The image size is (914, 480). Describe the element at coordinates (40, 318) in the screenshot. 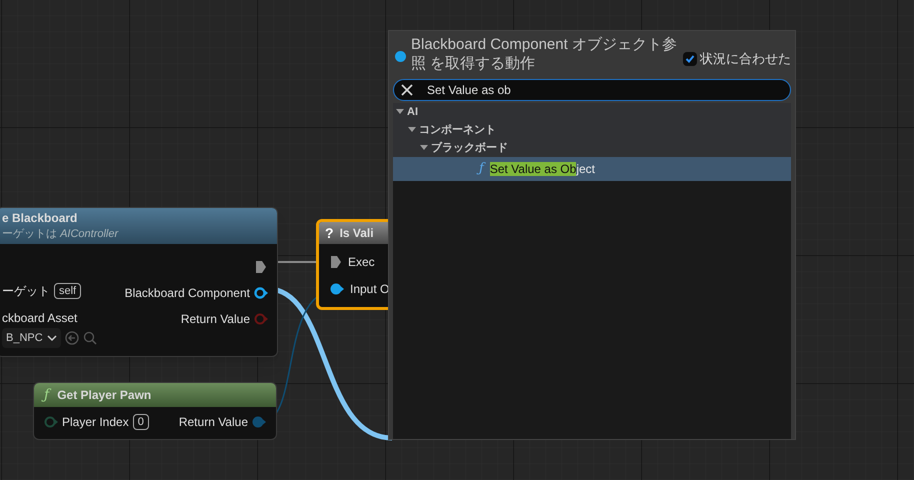

I see `pin-label: ckboard Asset` at that location.